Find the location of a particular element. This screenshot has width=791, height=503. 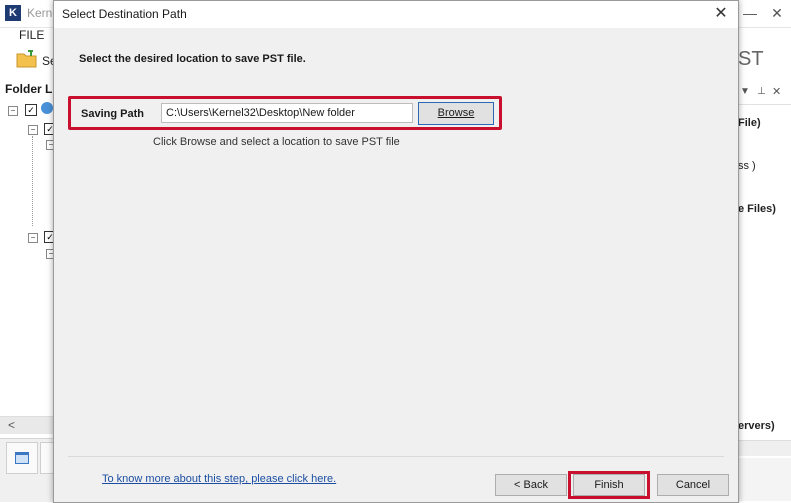

k-logo-icon: K is located at coordinates (13, 13).